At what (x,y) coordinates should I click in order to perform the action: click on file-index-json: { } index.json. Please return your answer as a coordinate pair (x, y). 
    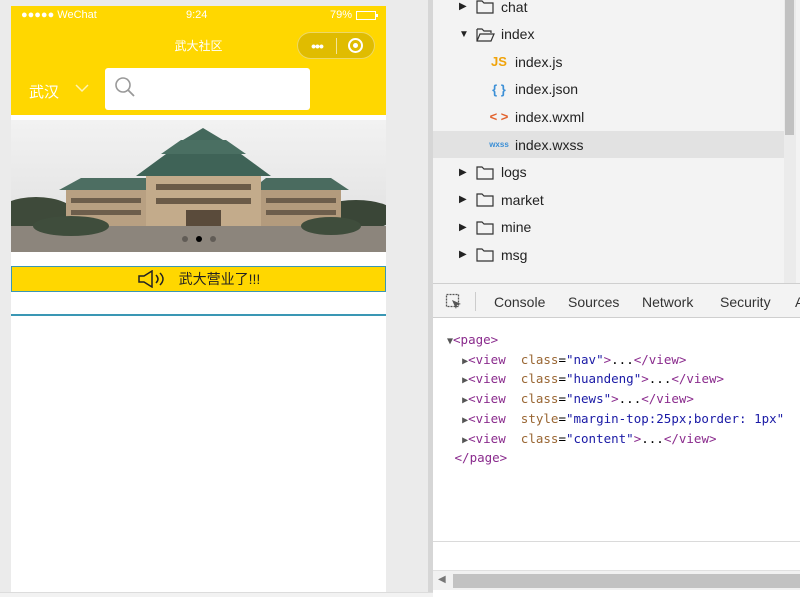
    Looking at the image, I should click on (609, 89).